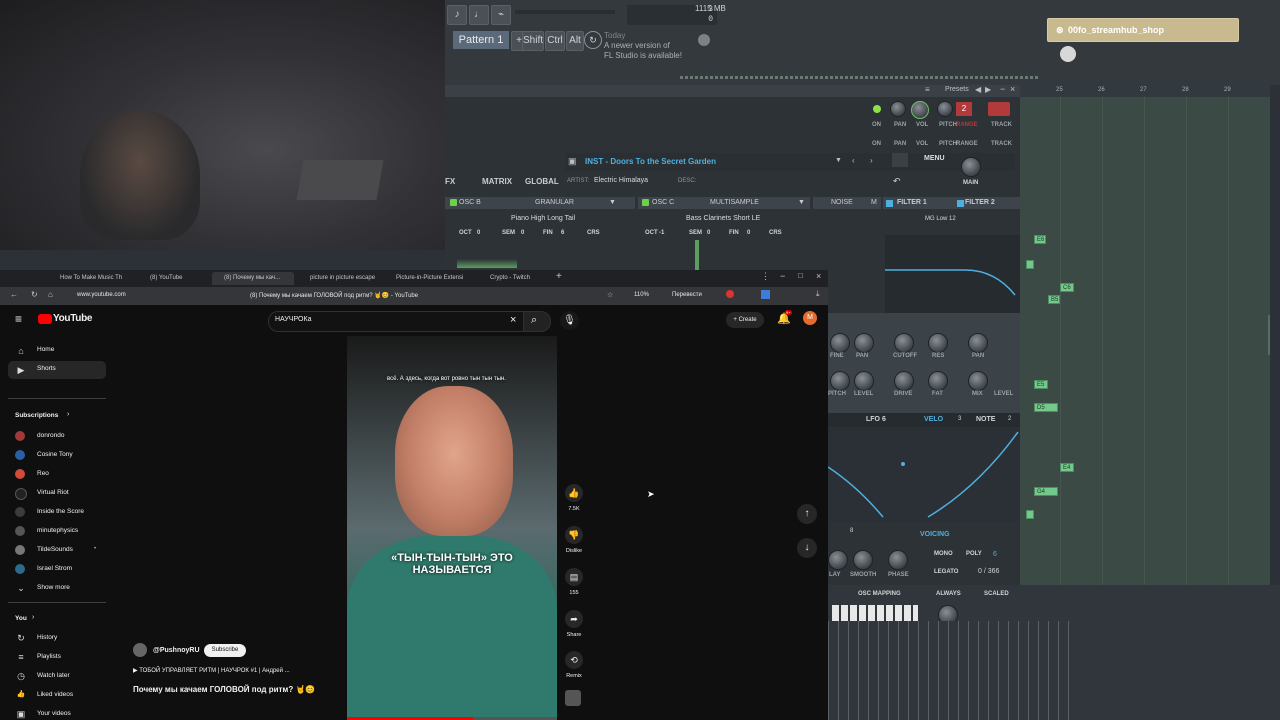 The image size is (1280, 720). What do you see at coordinates (53, 492) in the screenshot?
I see `sub-virtual-riot: Virtual Riot` at bounding box center [53, 492].